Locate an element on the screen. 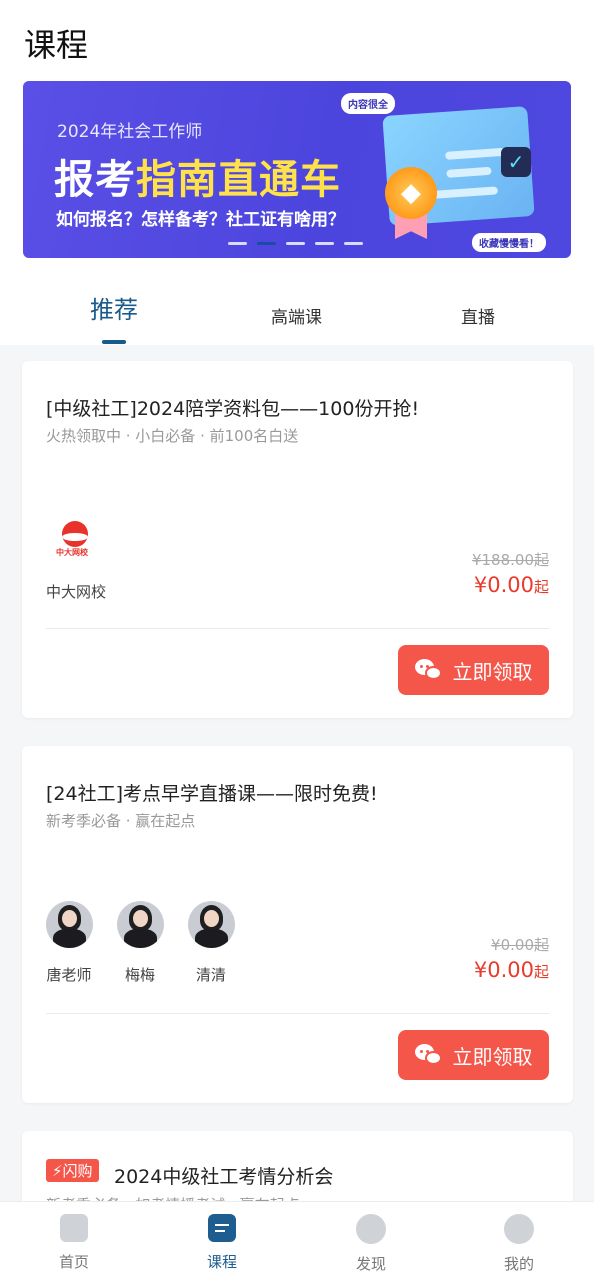  banner-headline: 报考指南直通车 is located at coordinates (197, 176).